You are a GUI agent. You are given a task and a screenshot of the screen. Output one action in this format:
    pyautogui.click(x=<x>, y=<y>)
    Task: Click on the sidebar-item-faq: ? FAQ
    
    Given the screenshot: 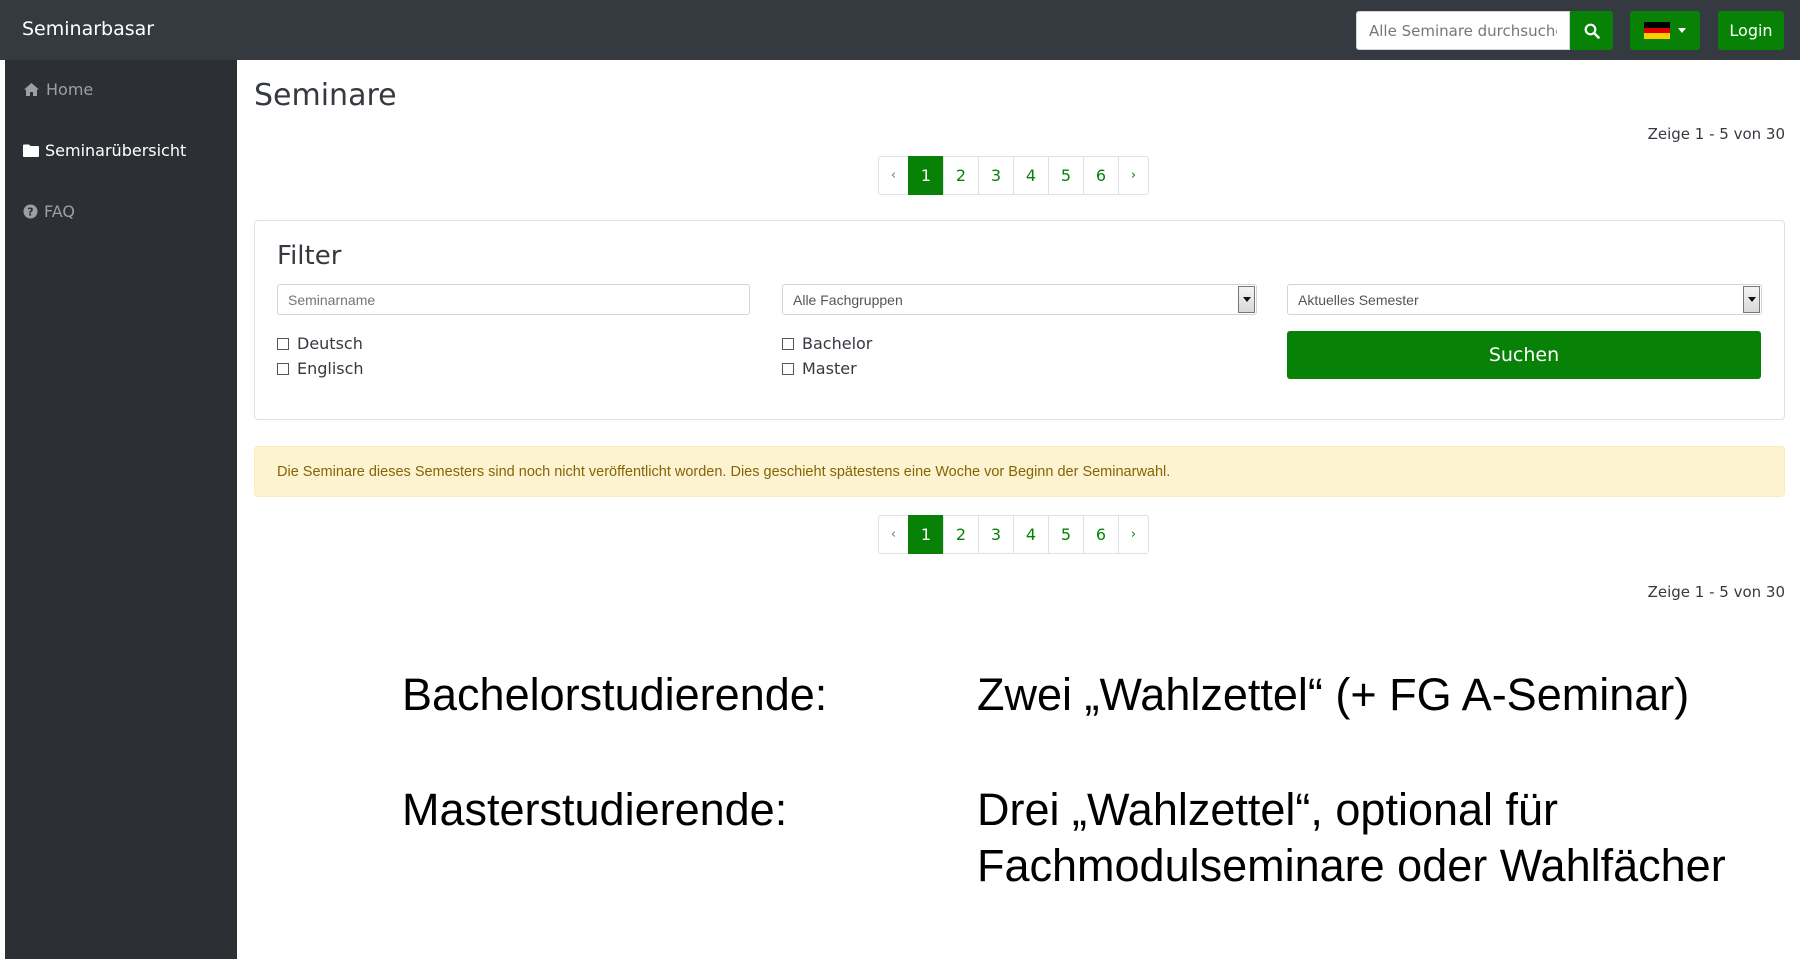 What is the action you would take?
    pyautogui.click(x=49, y=211)
    